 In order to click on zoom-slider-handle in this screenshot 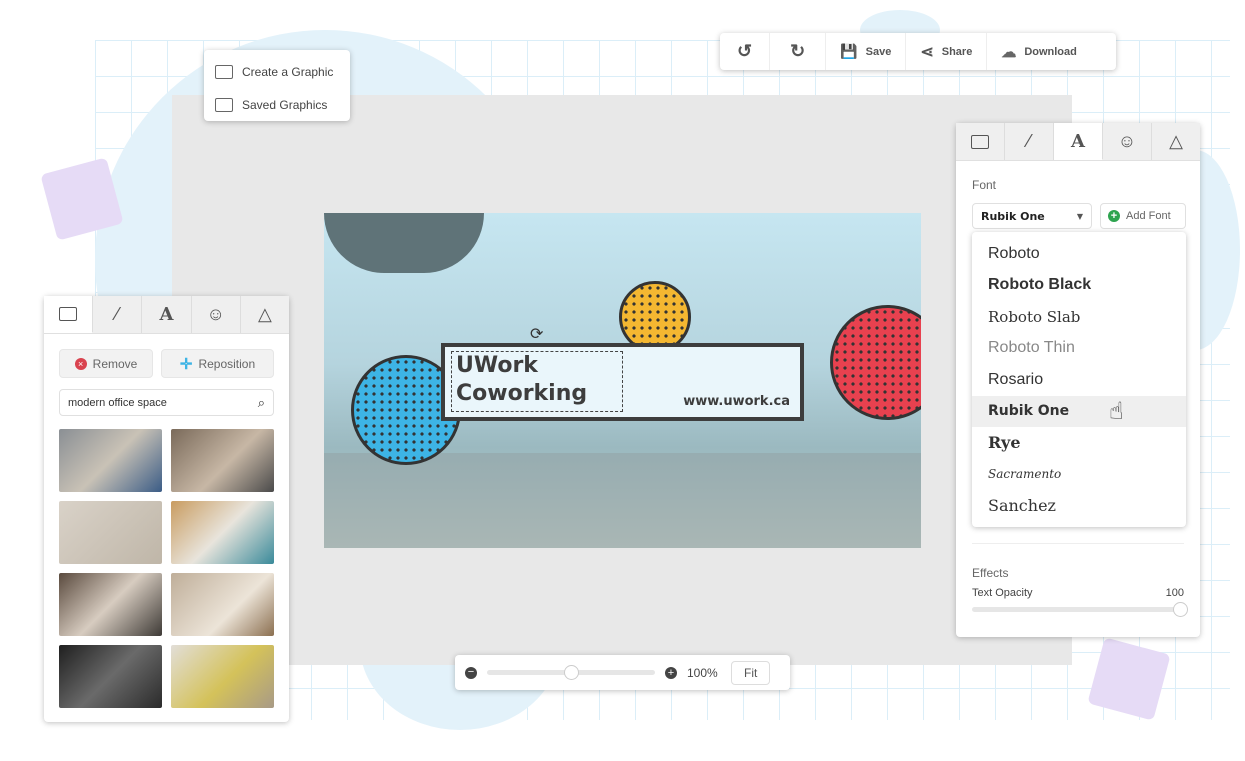, I will do `click(571, 672)`.